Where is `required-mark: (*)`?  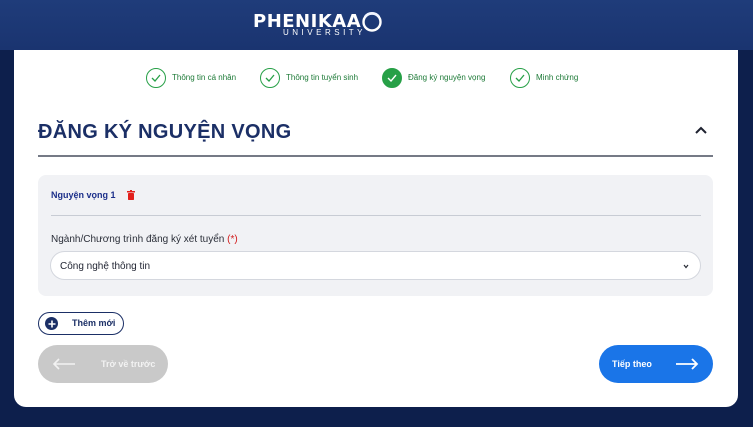
required-mark: (*) is located at coordinates (232, 239).